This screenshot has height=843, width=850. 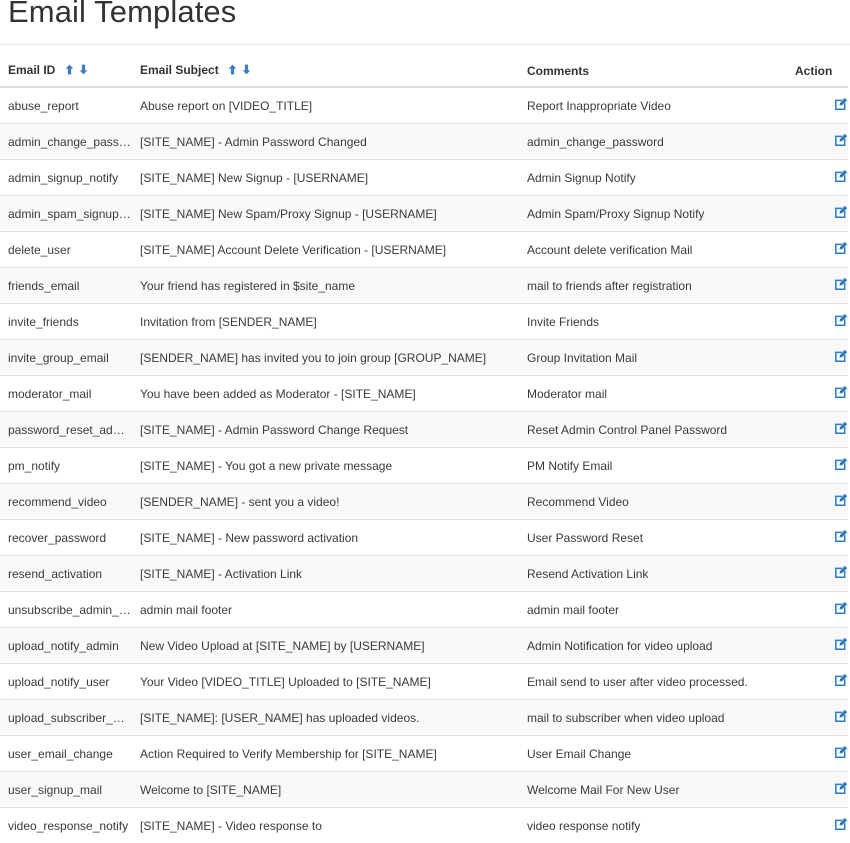 I want to click on cell-comments: admin_change_password, so click(x=653, y=142).